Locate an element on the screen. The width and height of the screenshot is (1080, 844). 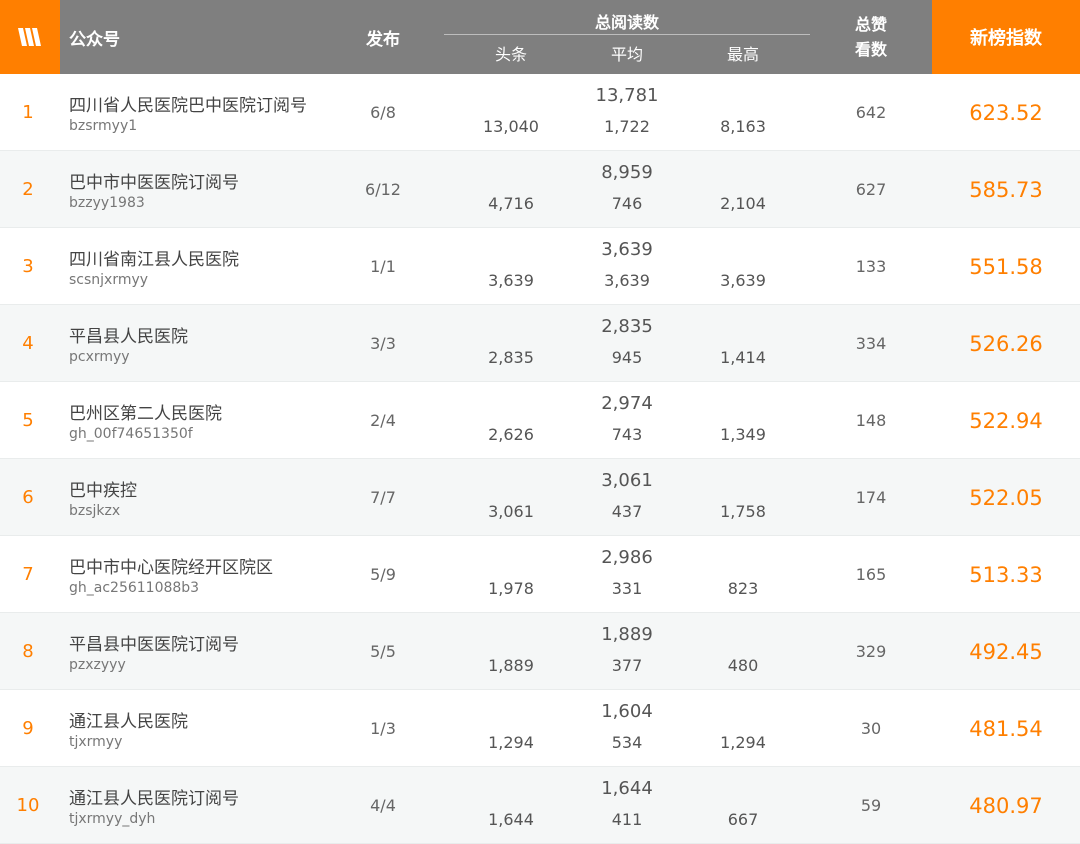
headline-reads: 4,716 is located at coordinates (511, 203).